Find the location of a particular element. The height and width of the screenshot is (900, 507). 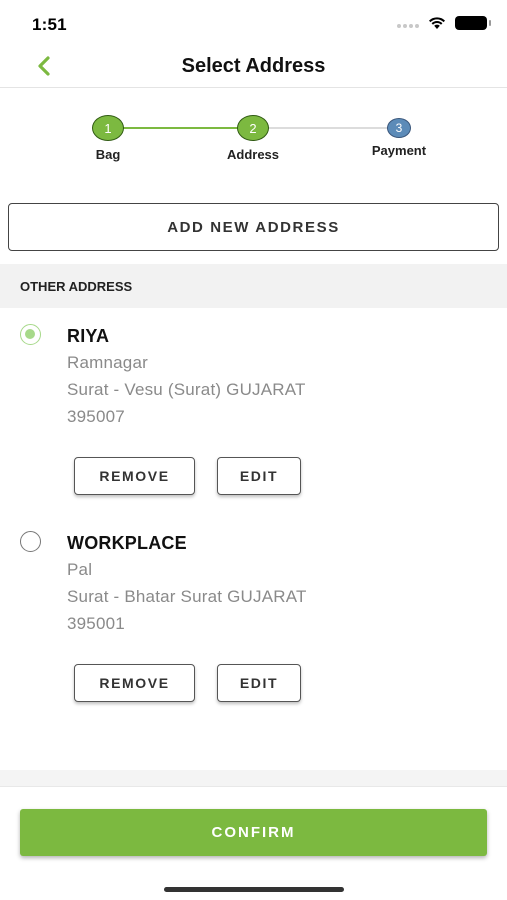

nav-bar: Select Address is located at coordinates (253, 67).